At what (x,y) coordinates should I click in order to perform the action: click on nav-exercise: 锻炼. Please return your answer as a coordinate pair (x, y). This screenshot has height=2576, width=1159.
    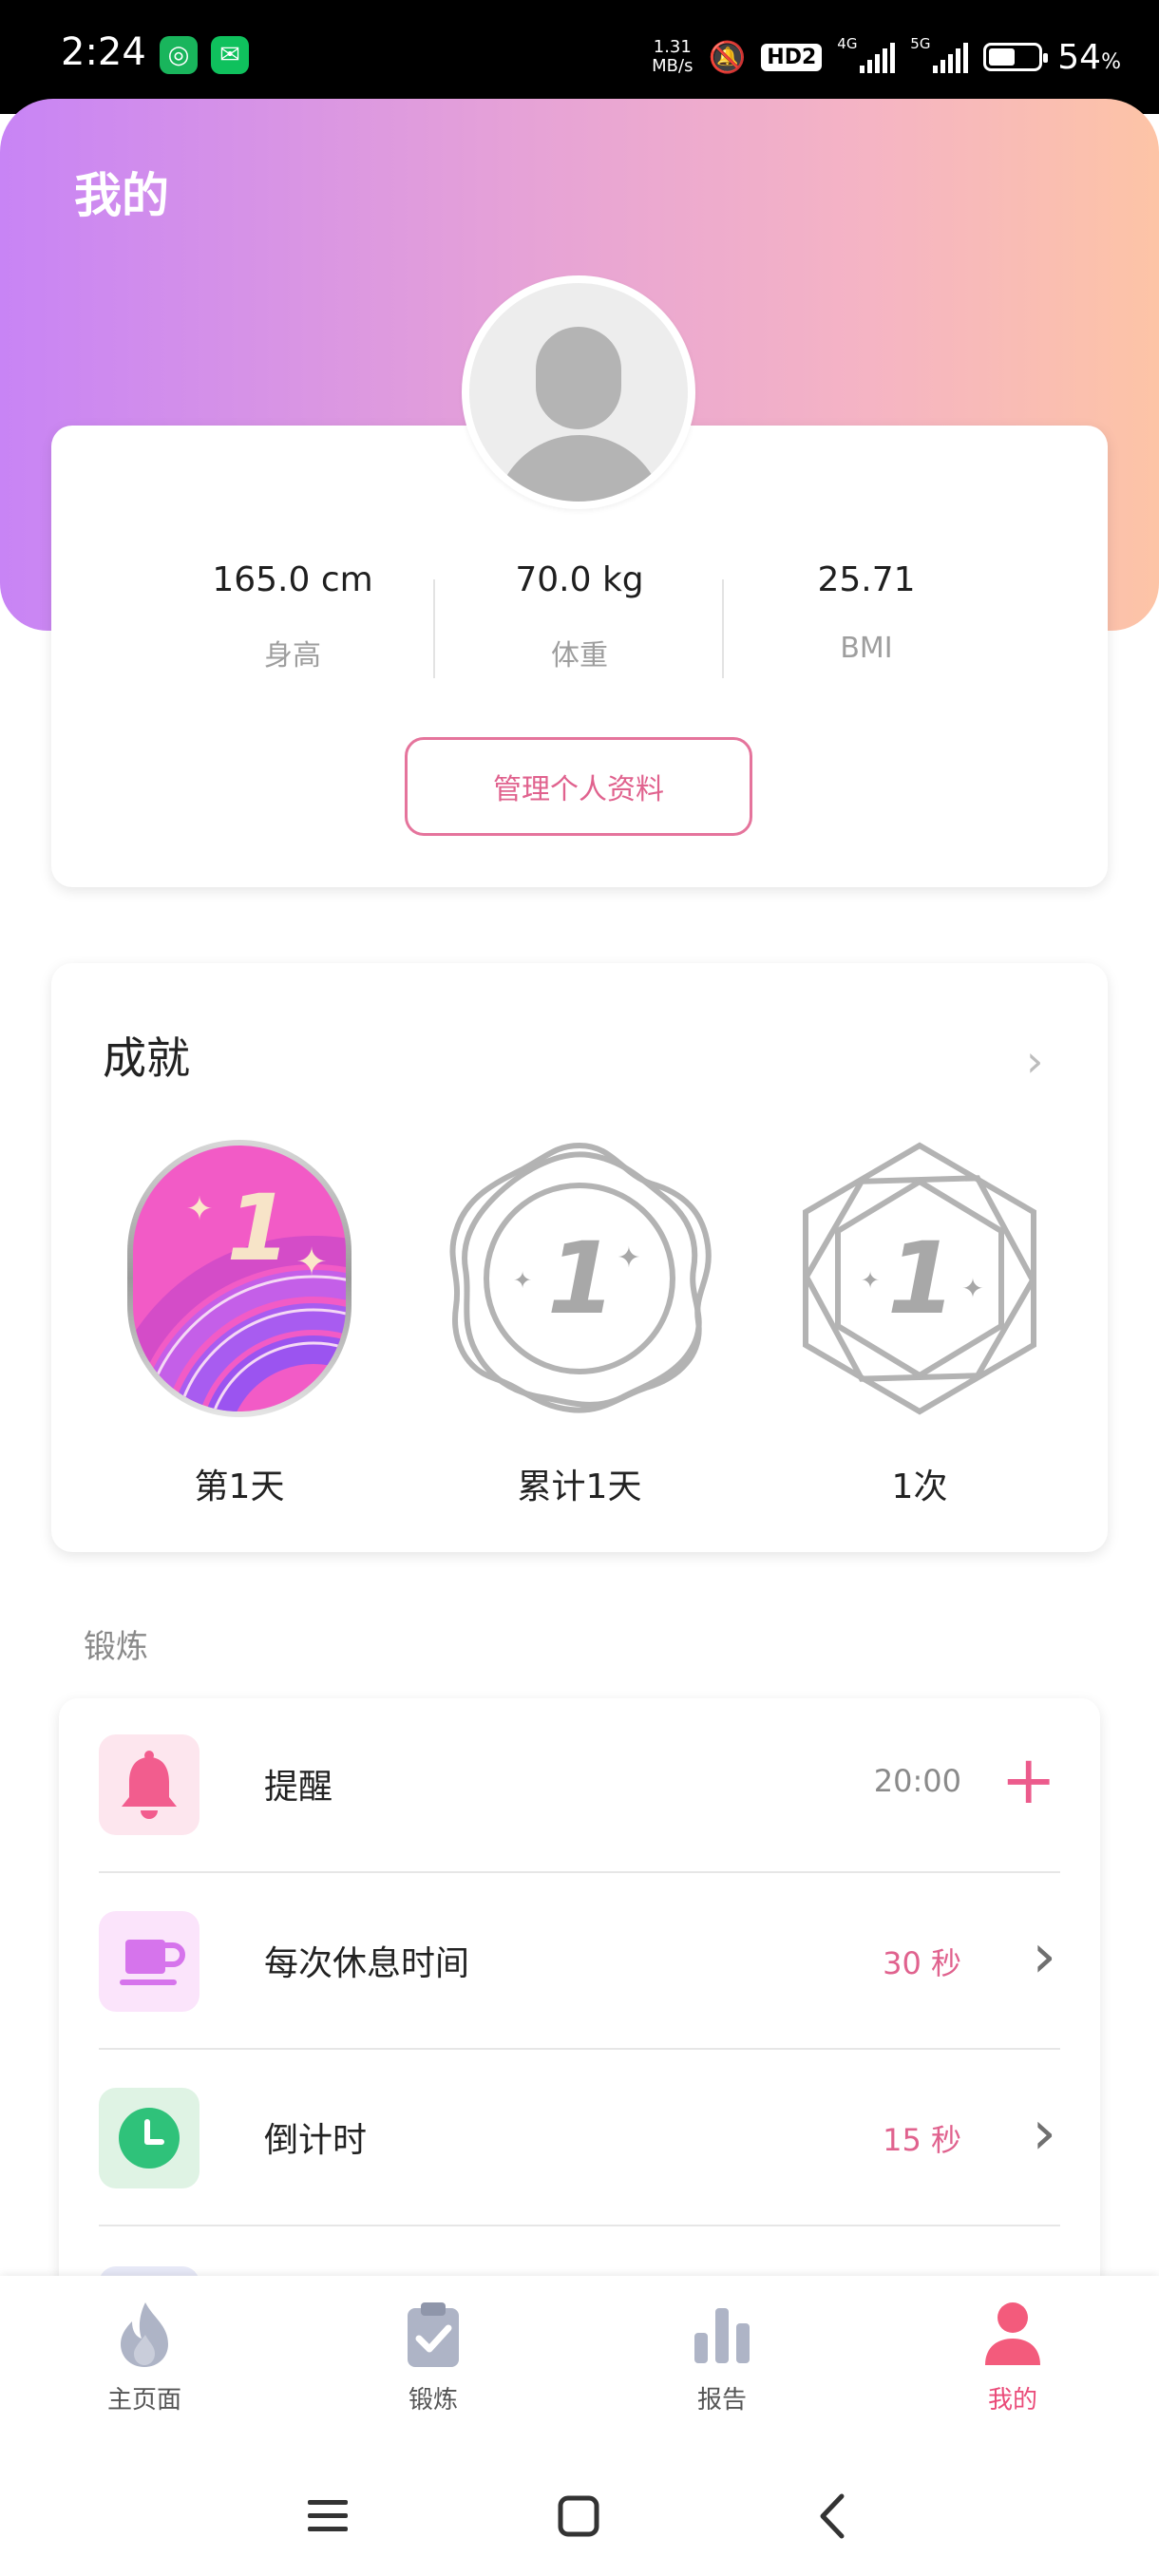
    Looking at the image, I should click on (433, 2357).